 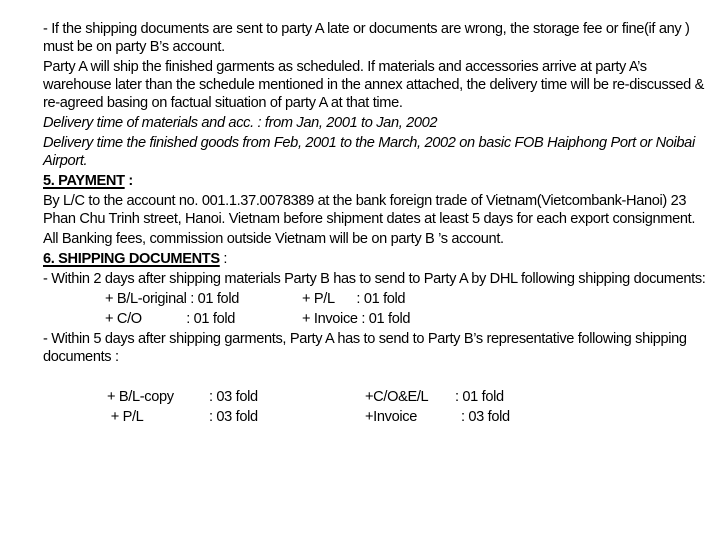 What do you see at coordinates (84, 181) in the screenshot?
I see `payment-heading: 5. PAYMENT` at bounding box center [84, 181].